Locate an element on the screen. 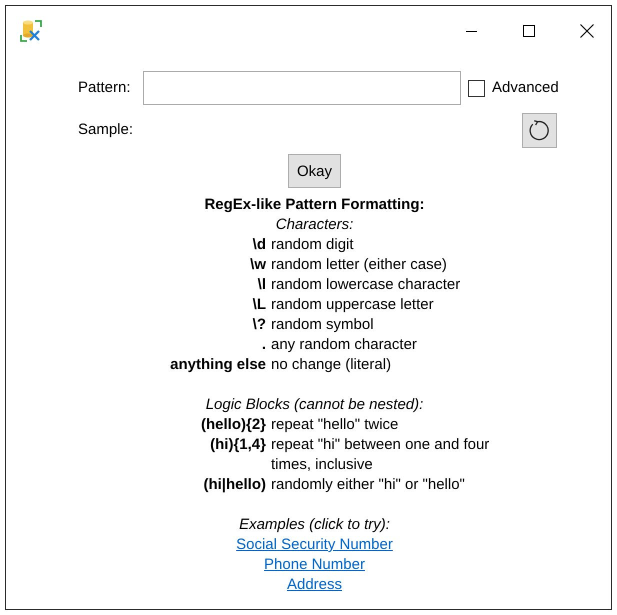 This screenshot has height=615, width=617. pattern-token: \L is located at coordinates (259, 305).